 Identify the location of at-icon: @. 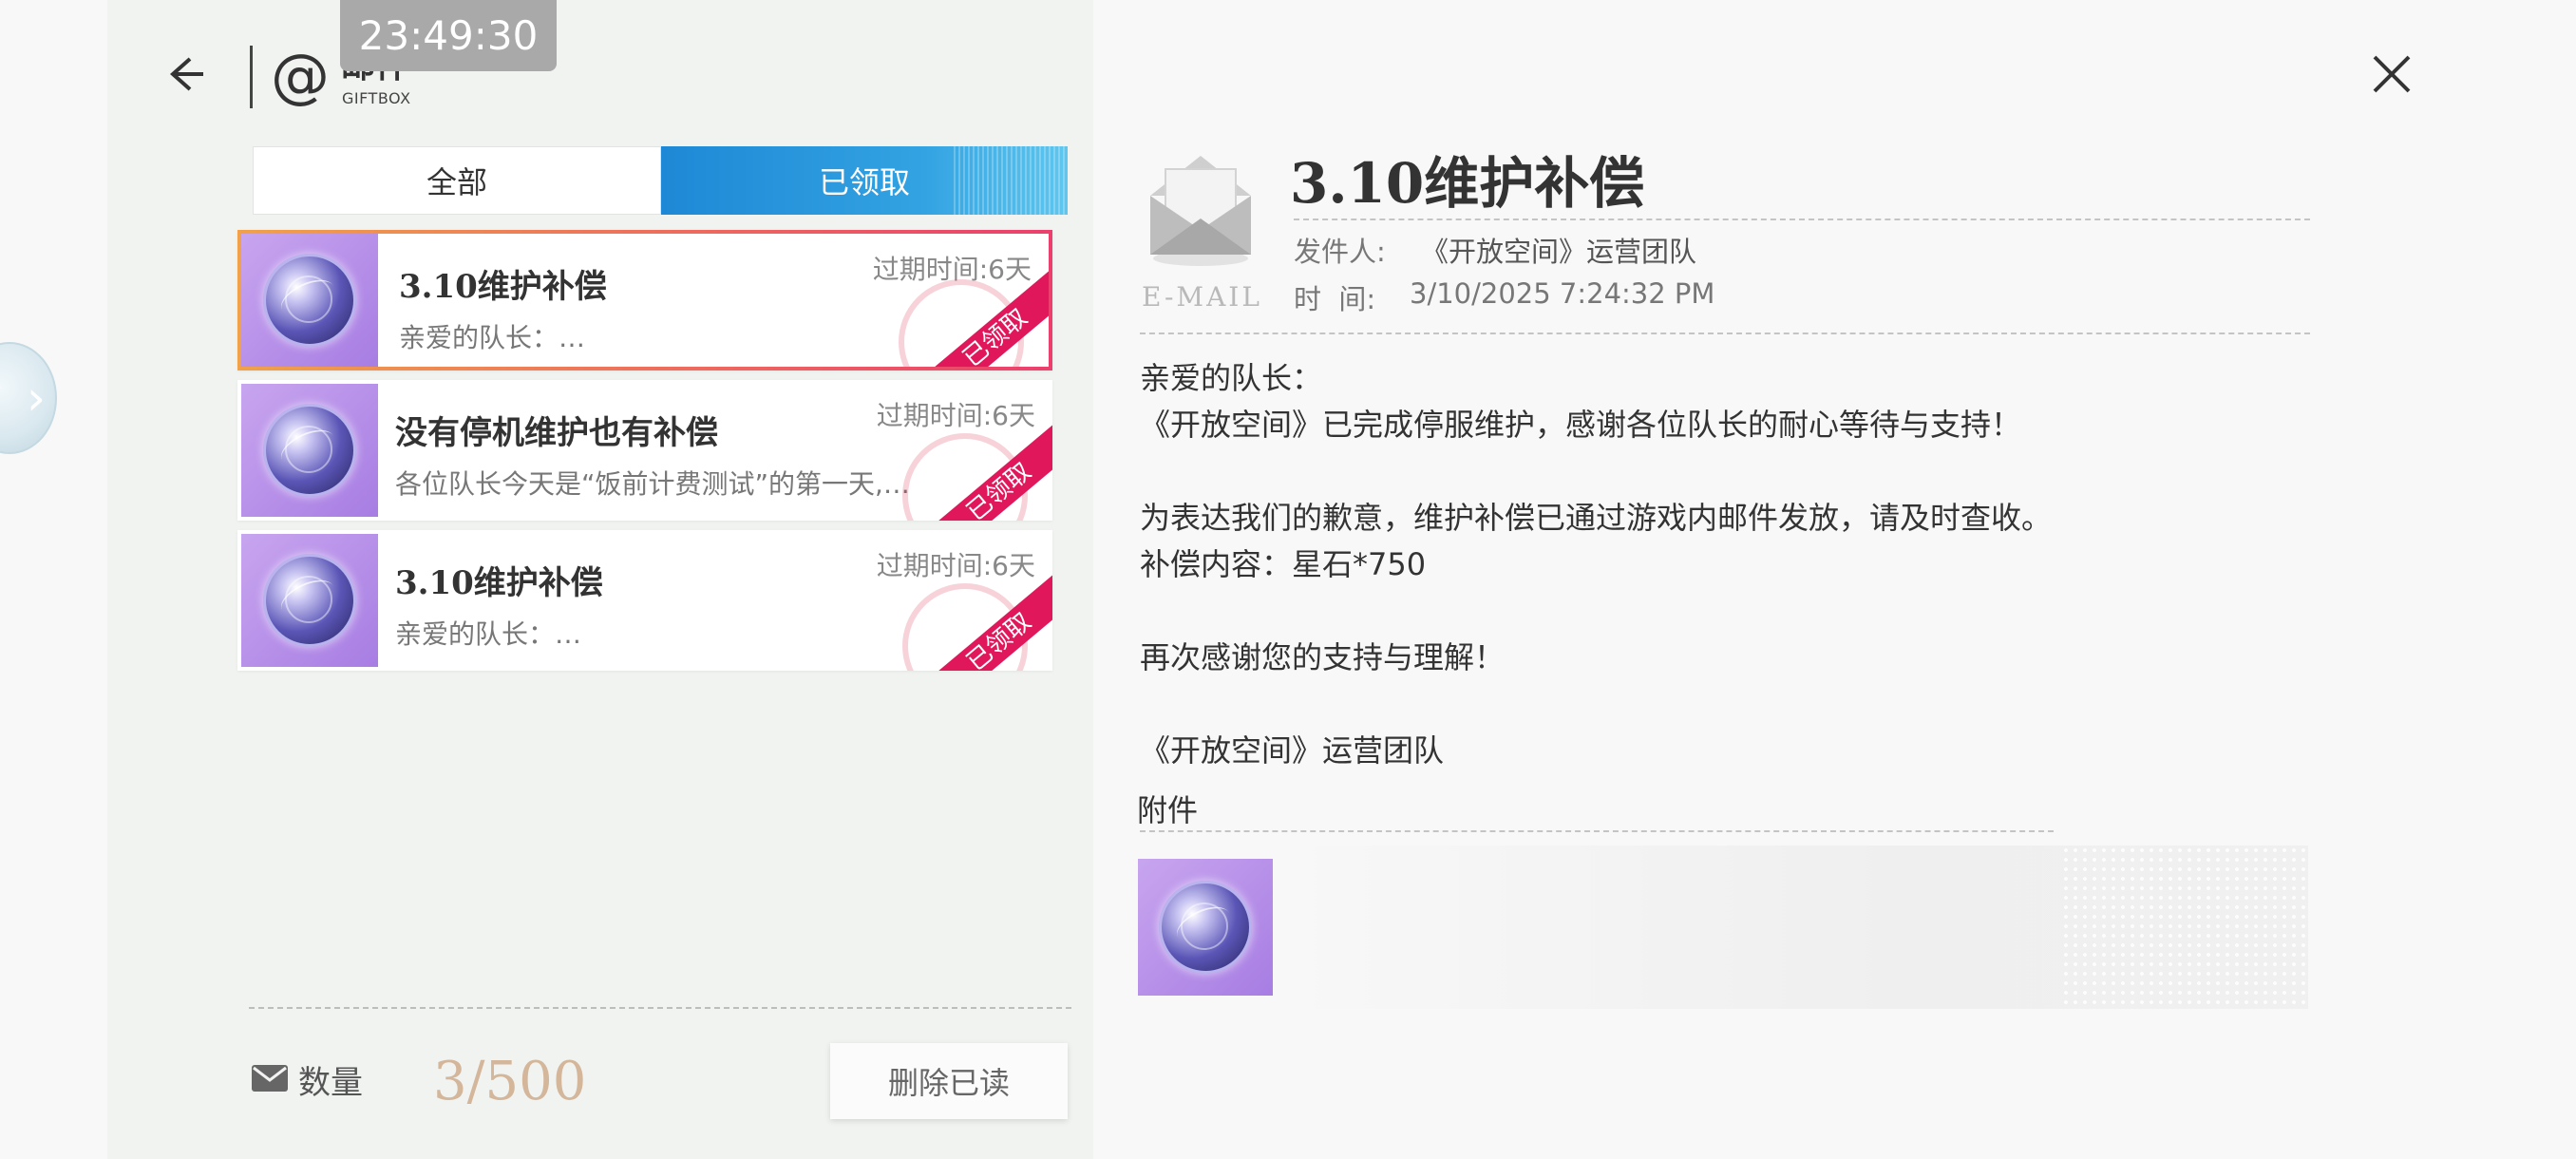
(300, 75).